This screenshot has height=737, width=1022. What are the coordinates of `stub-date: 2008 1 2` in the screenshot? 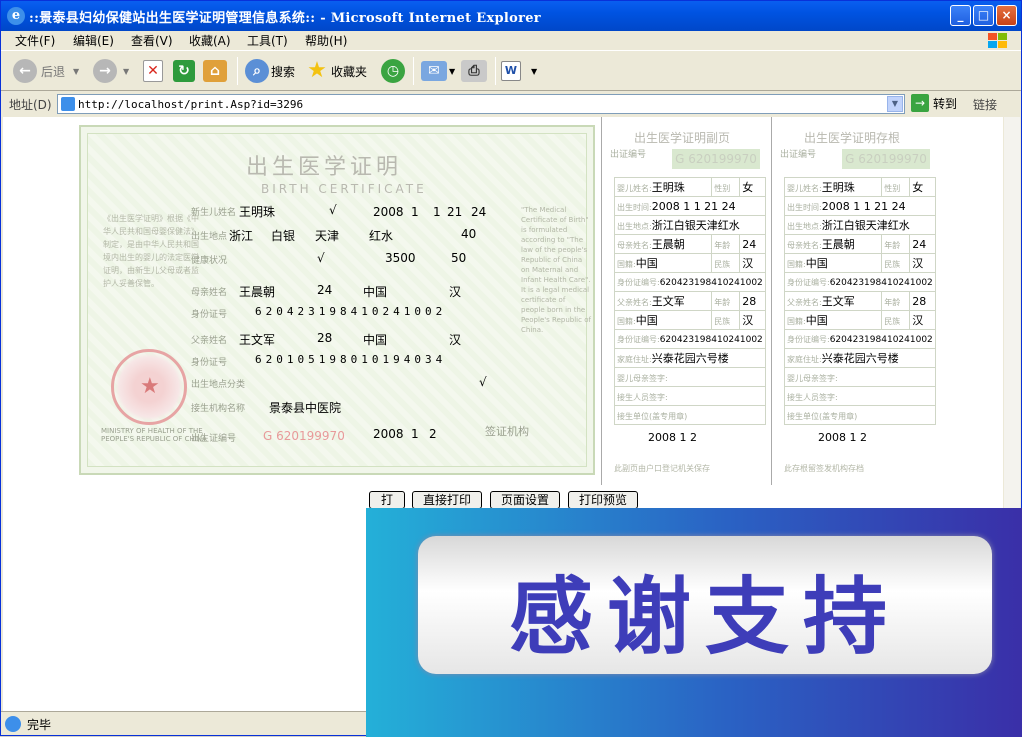 It's located at (842, 437).